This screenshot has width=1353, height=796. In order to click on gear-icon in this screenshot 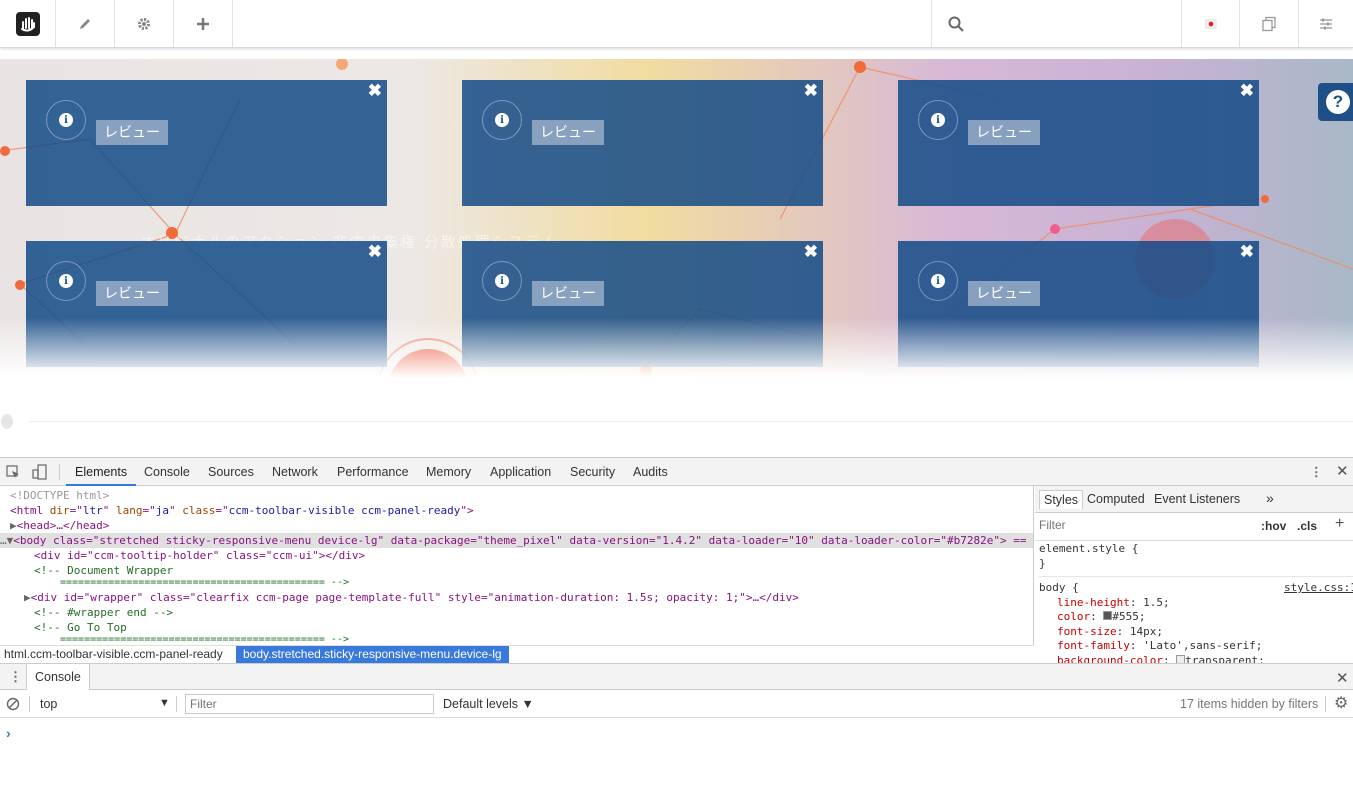, I will do `click(144, 23)`.